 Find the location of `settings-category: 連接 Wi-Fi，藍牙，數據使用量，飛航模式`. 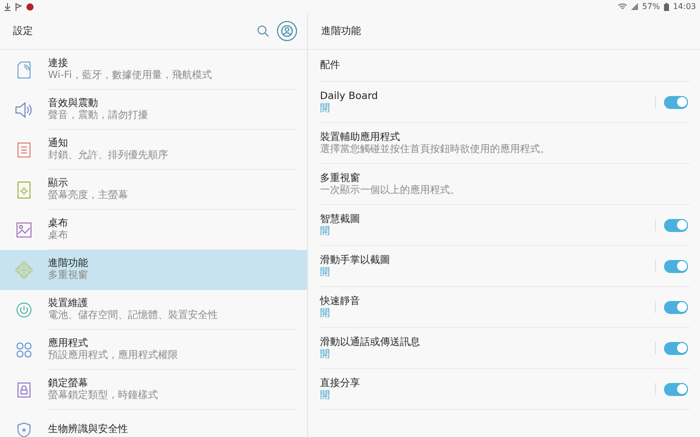

settings-category: 連接 Wi-Fi，藍牙，數據使用量，飛航模式 is located at coordinates (153, 70).